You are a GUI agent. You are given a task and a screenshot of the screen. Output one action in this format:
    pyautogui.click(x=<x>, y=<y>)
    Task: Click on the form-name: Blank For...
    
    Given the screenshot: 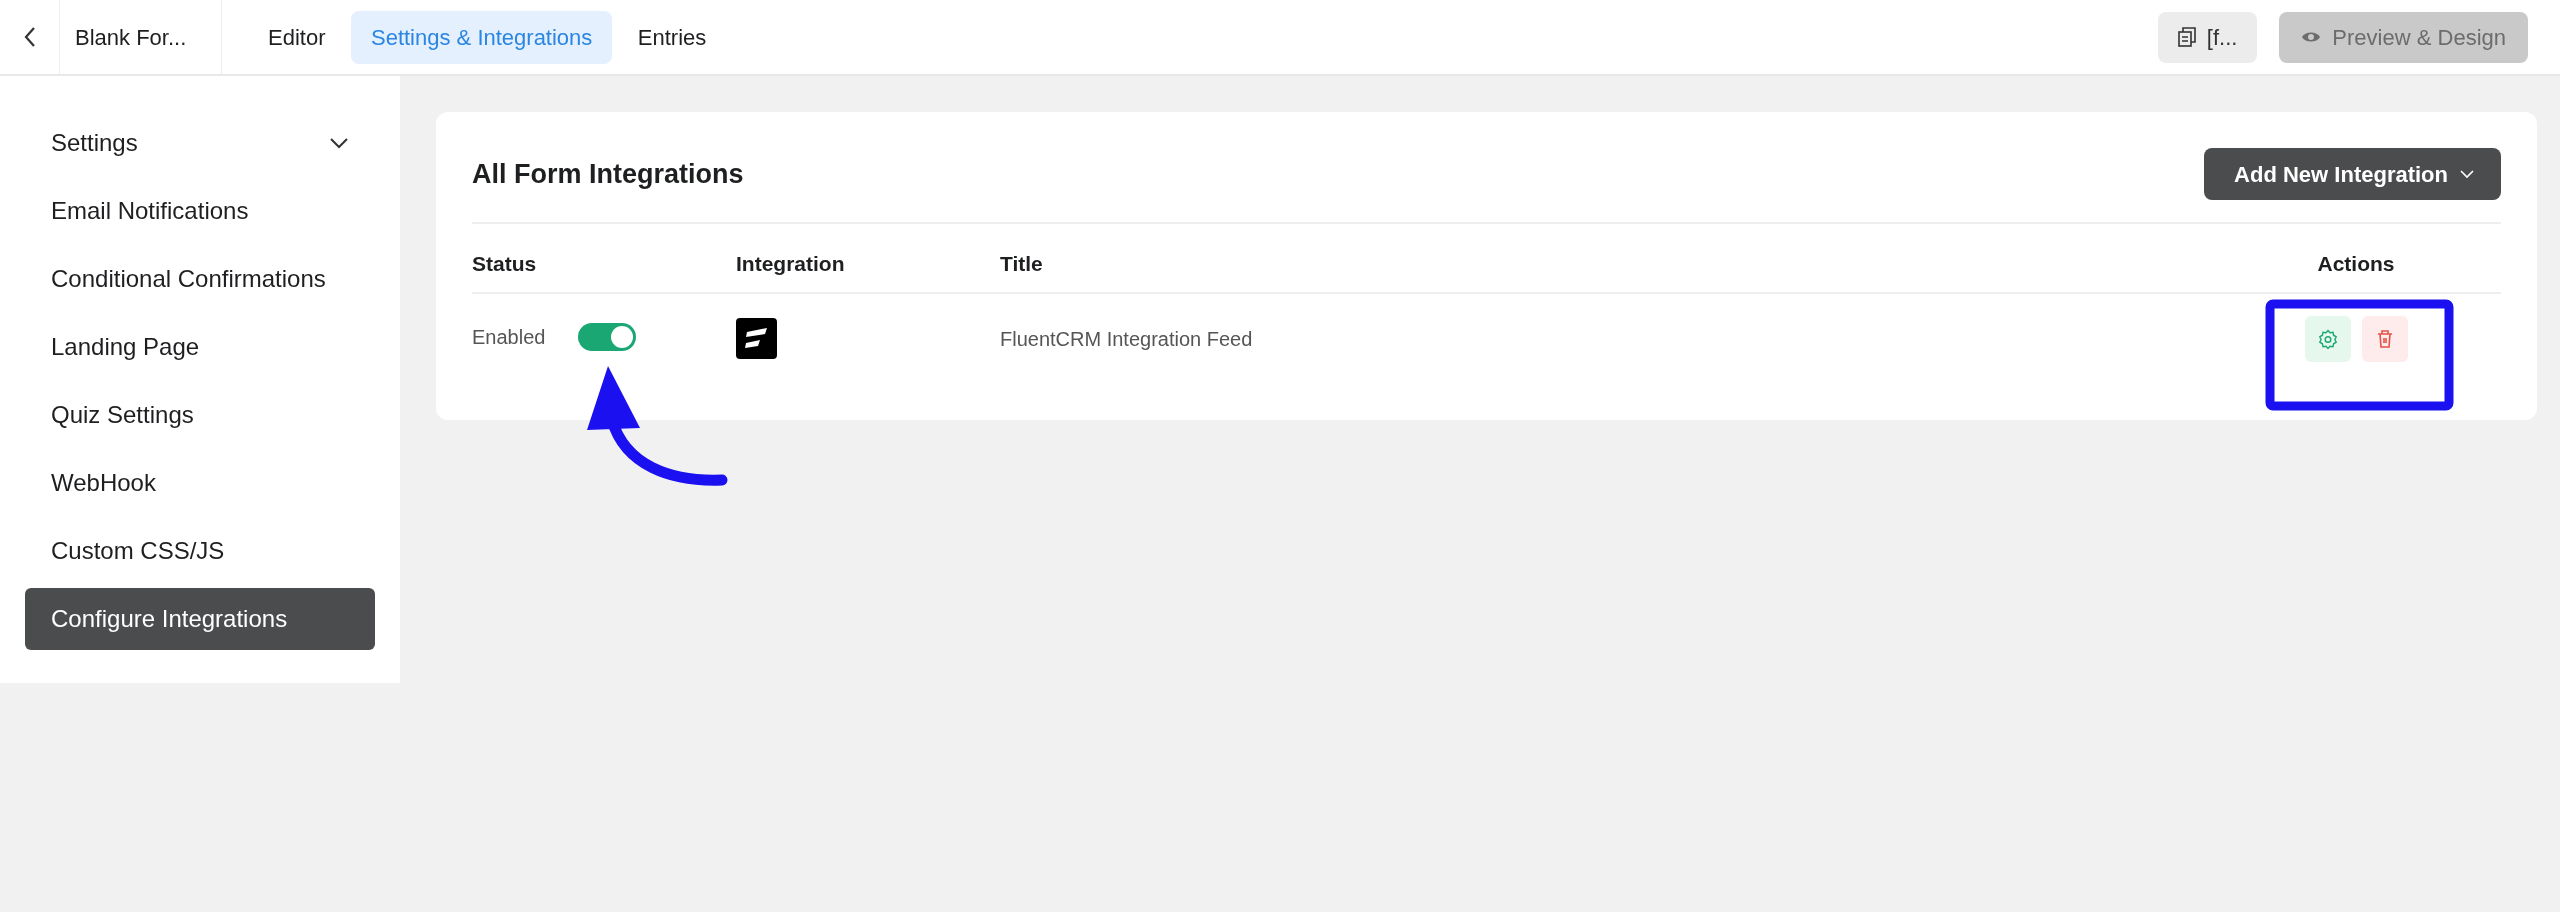 What is the action you would take?
    pyautogui.click(x=131, y=37)
    